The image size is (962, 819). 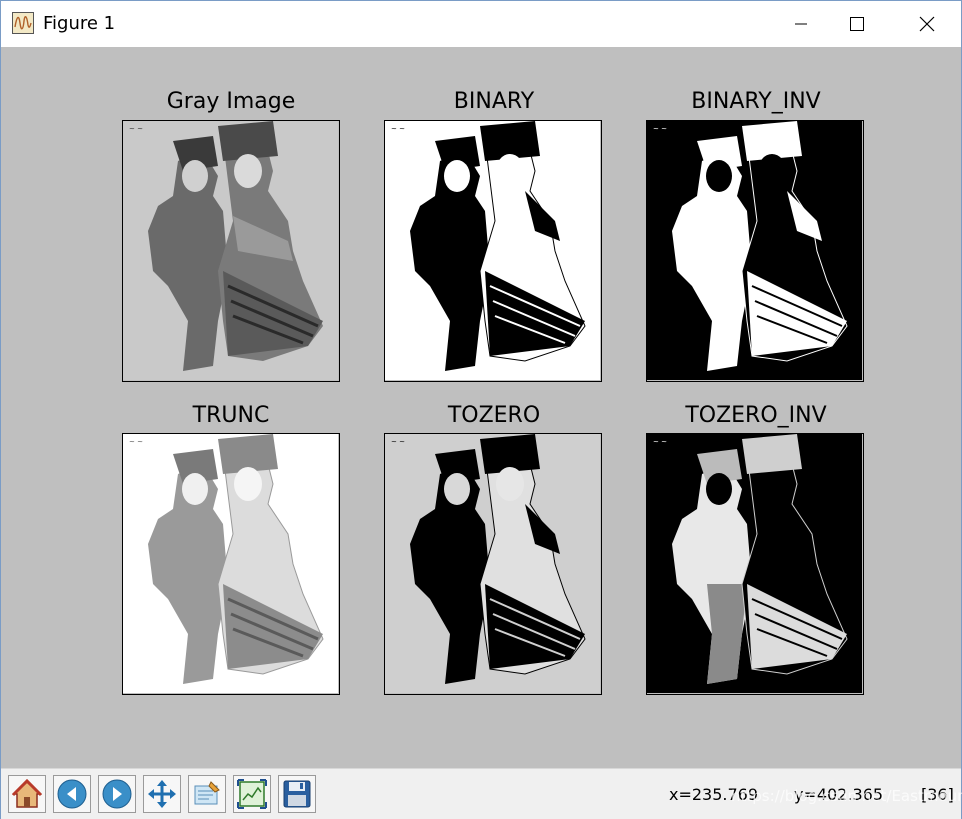 I want to click on figure-wave-icon, so click(x=23, y=23).